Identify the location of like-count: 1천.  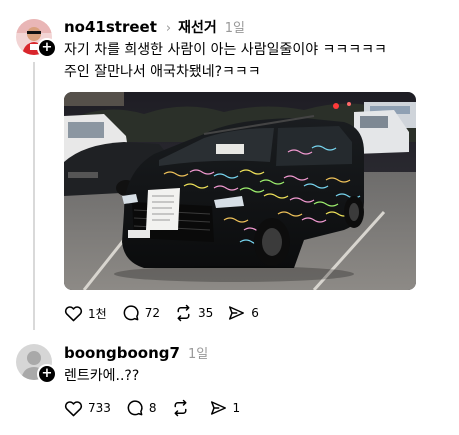
(97, 313).